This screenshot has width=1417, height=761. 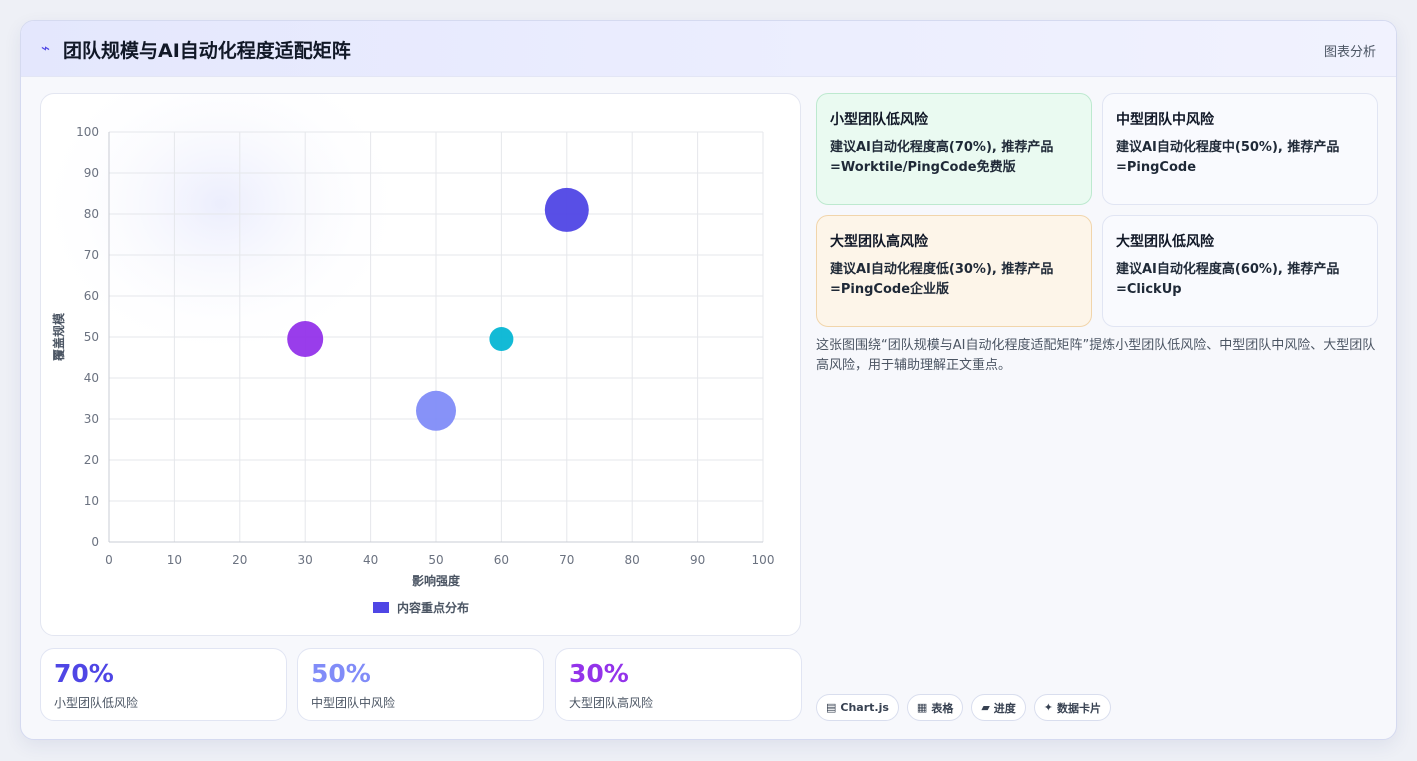 What do you see at coordinates (381, 607) in the screenshot?
I see `legend-swatch` at bounding box center [381, 607].